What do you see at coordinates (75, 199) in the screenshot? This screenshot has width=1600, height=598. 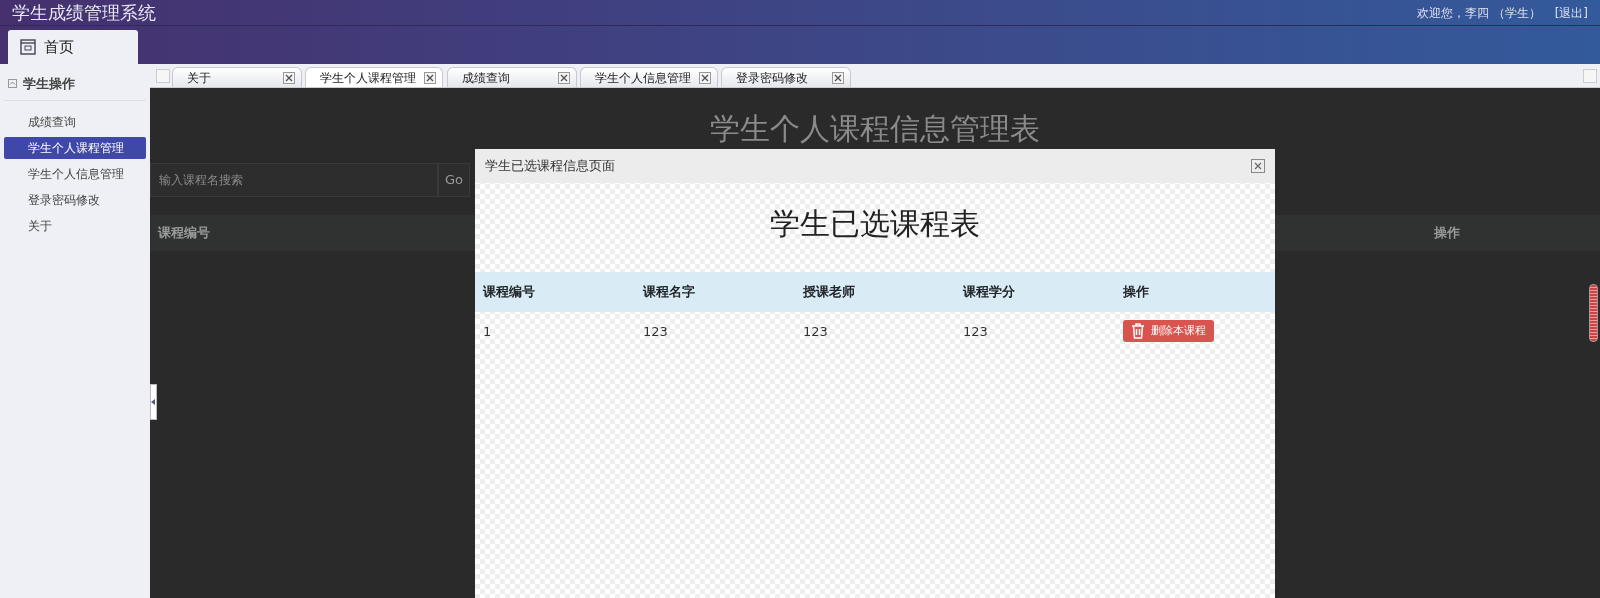 I see `sidebar-item: 登录密码修改` at bounding box center [75, 199].